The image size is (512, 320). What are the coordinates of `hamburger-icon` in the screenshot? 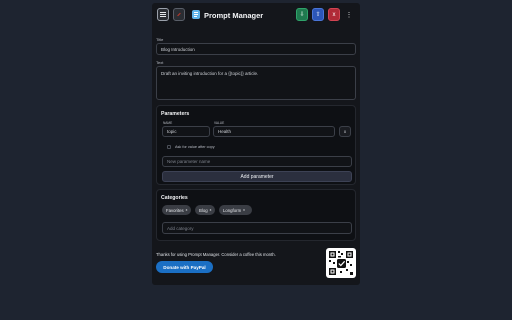 It's located at (163, 14).